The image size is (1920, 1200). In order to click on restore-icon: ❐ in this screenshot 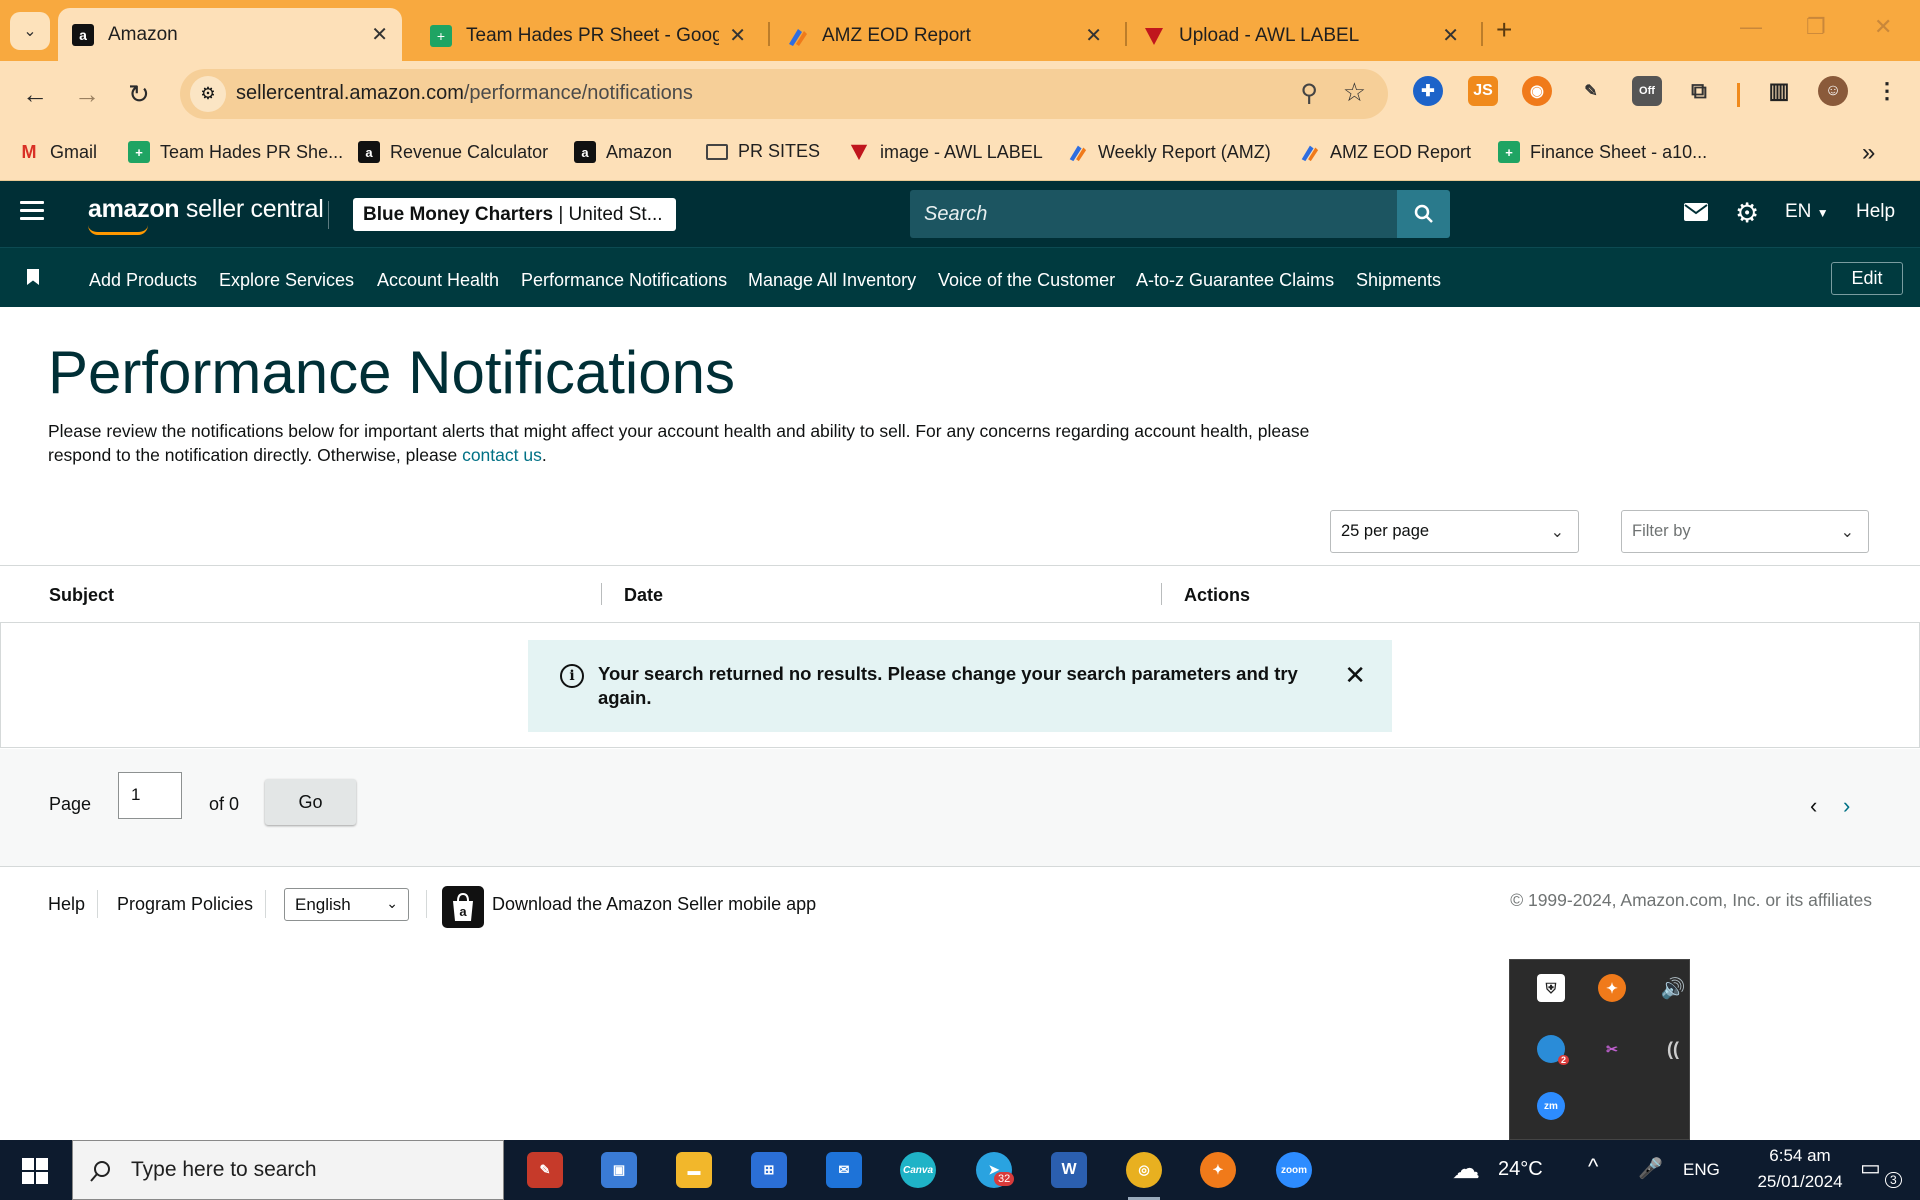, I will do `click(1816, 27)`.